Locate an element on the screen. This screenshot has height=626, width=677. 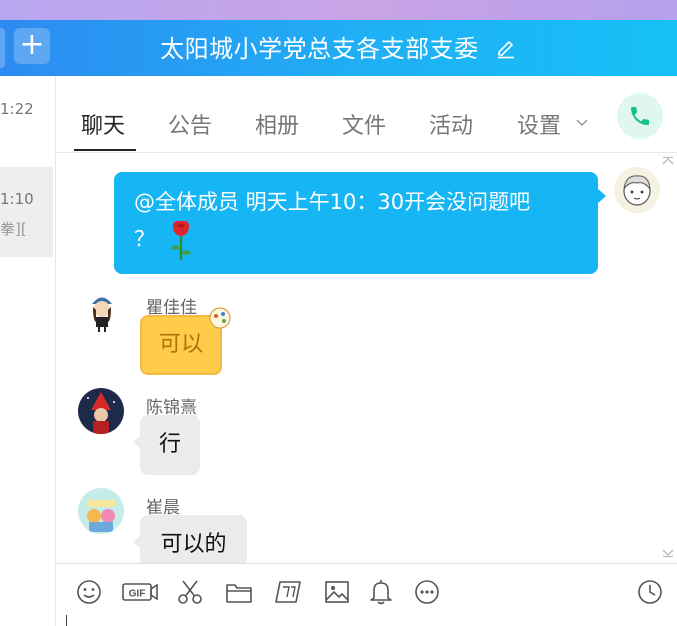
tab-activity: 活动 is located at coordinates (451, 124).